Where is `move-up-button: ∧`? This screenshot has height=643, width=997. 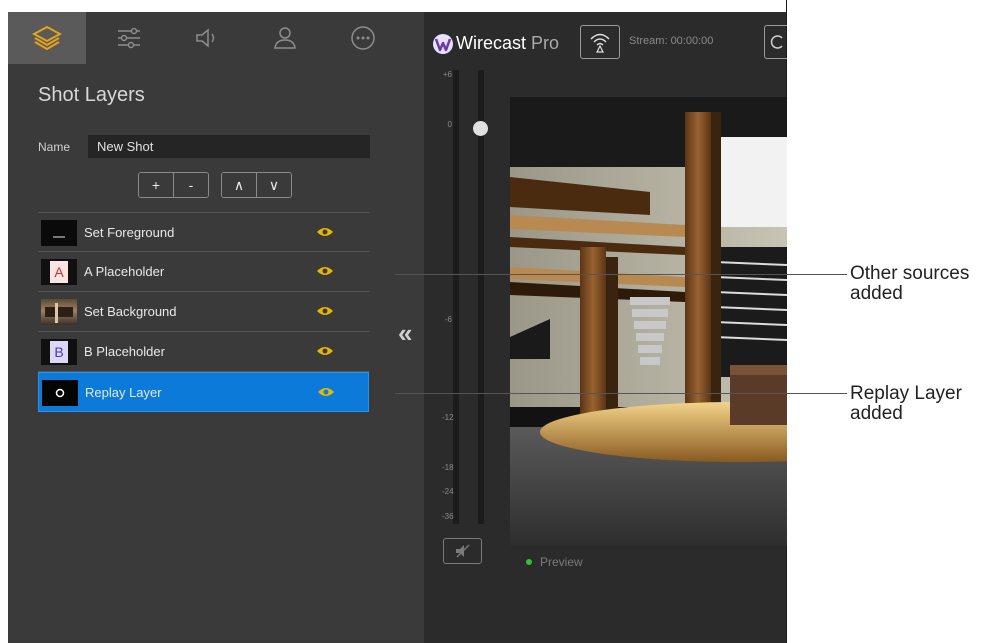 move-up-button: ∧ is located at coordinates (239, 185).